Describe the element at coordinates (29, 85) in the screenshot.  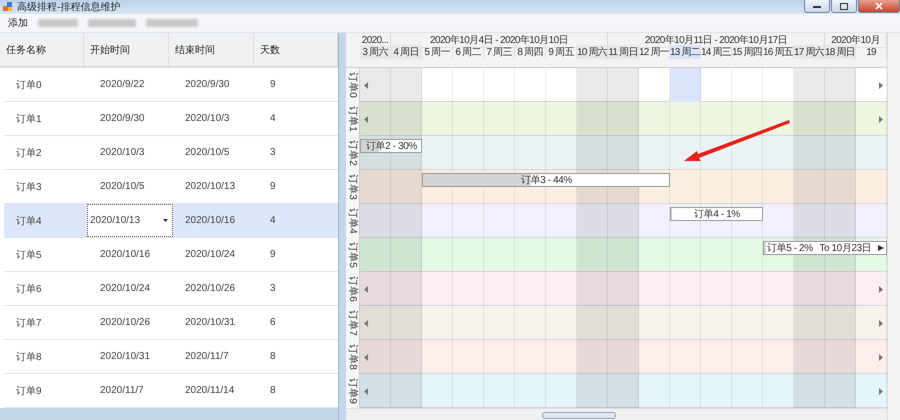
I see `table-cell-text: 订单0` at that location.